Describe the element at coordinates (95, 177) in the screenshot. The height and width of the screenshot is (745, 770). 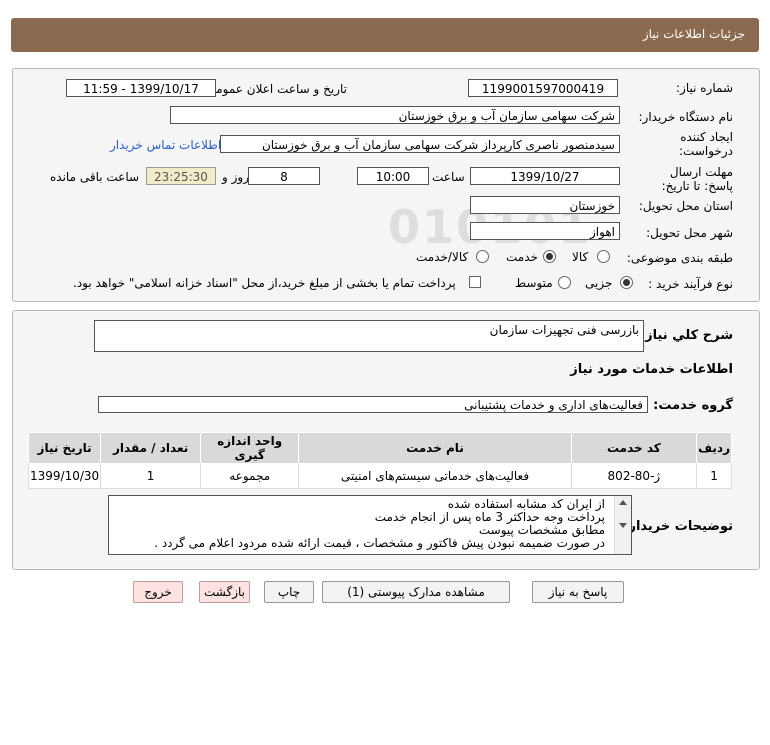
I see `remaining-time-label: ساعت باقی مانده` at that location.